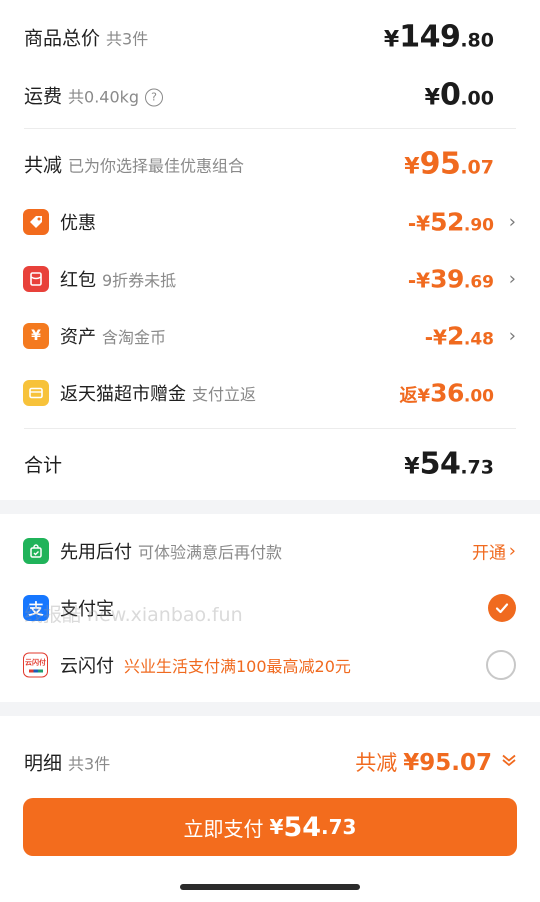  I want to click on goods-total-amount: ¥149.80, so click(438, 37).